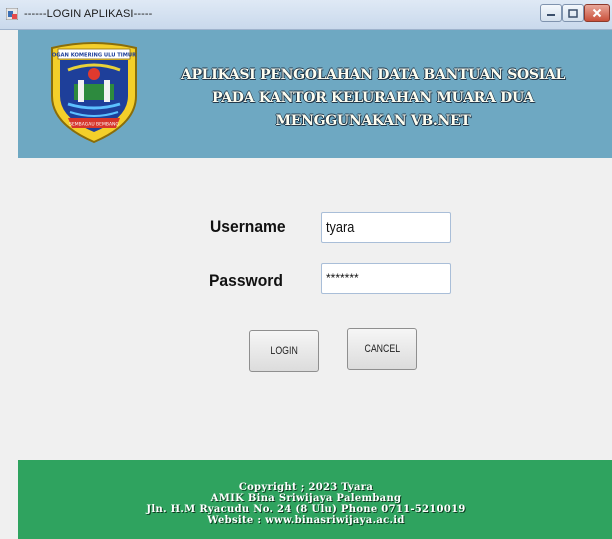  What do you see at coordinates (94, 125) in the screenshot?
I see `svg-text: SEMBAGAU BEMBANG` at bounding box center [94, 125].